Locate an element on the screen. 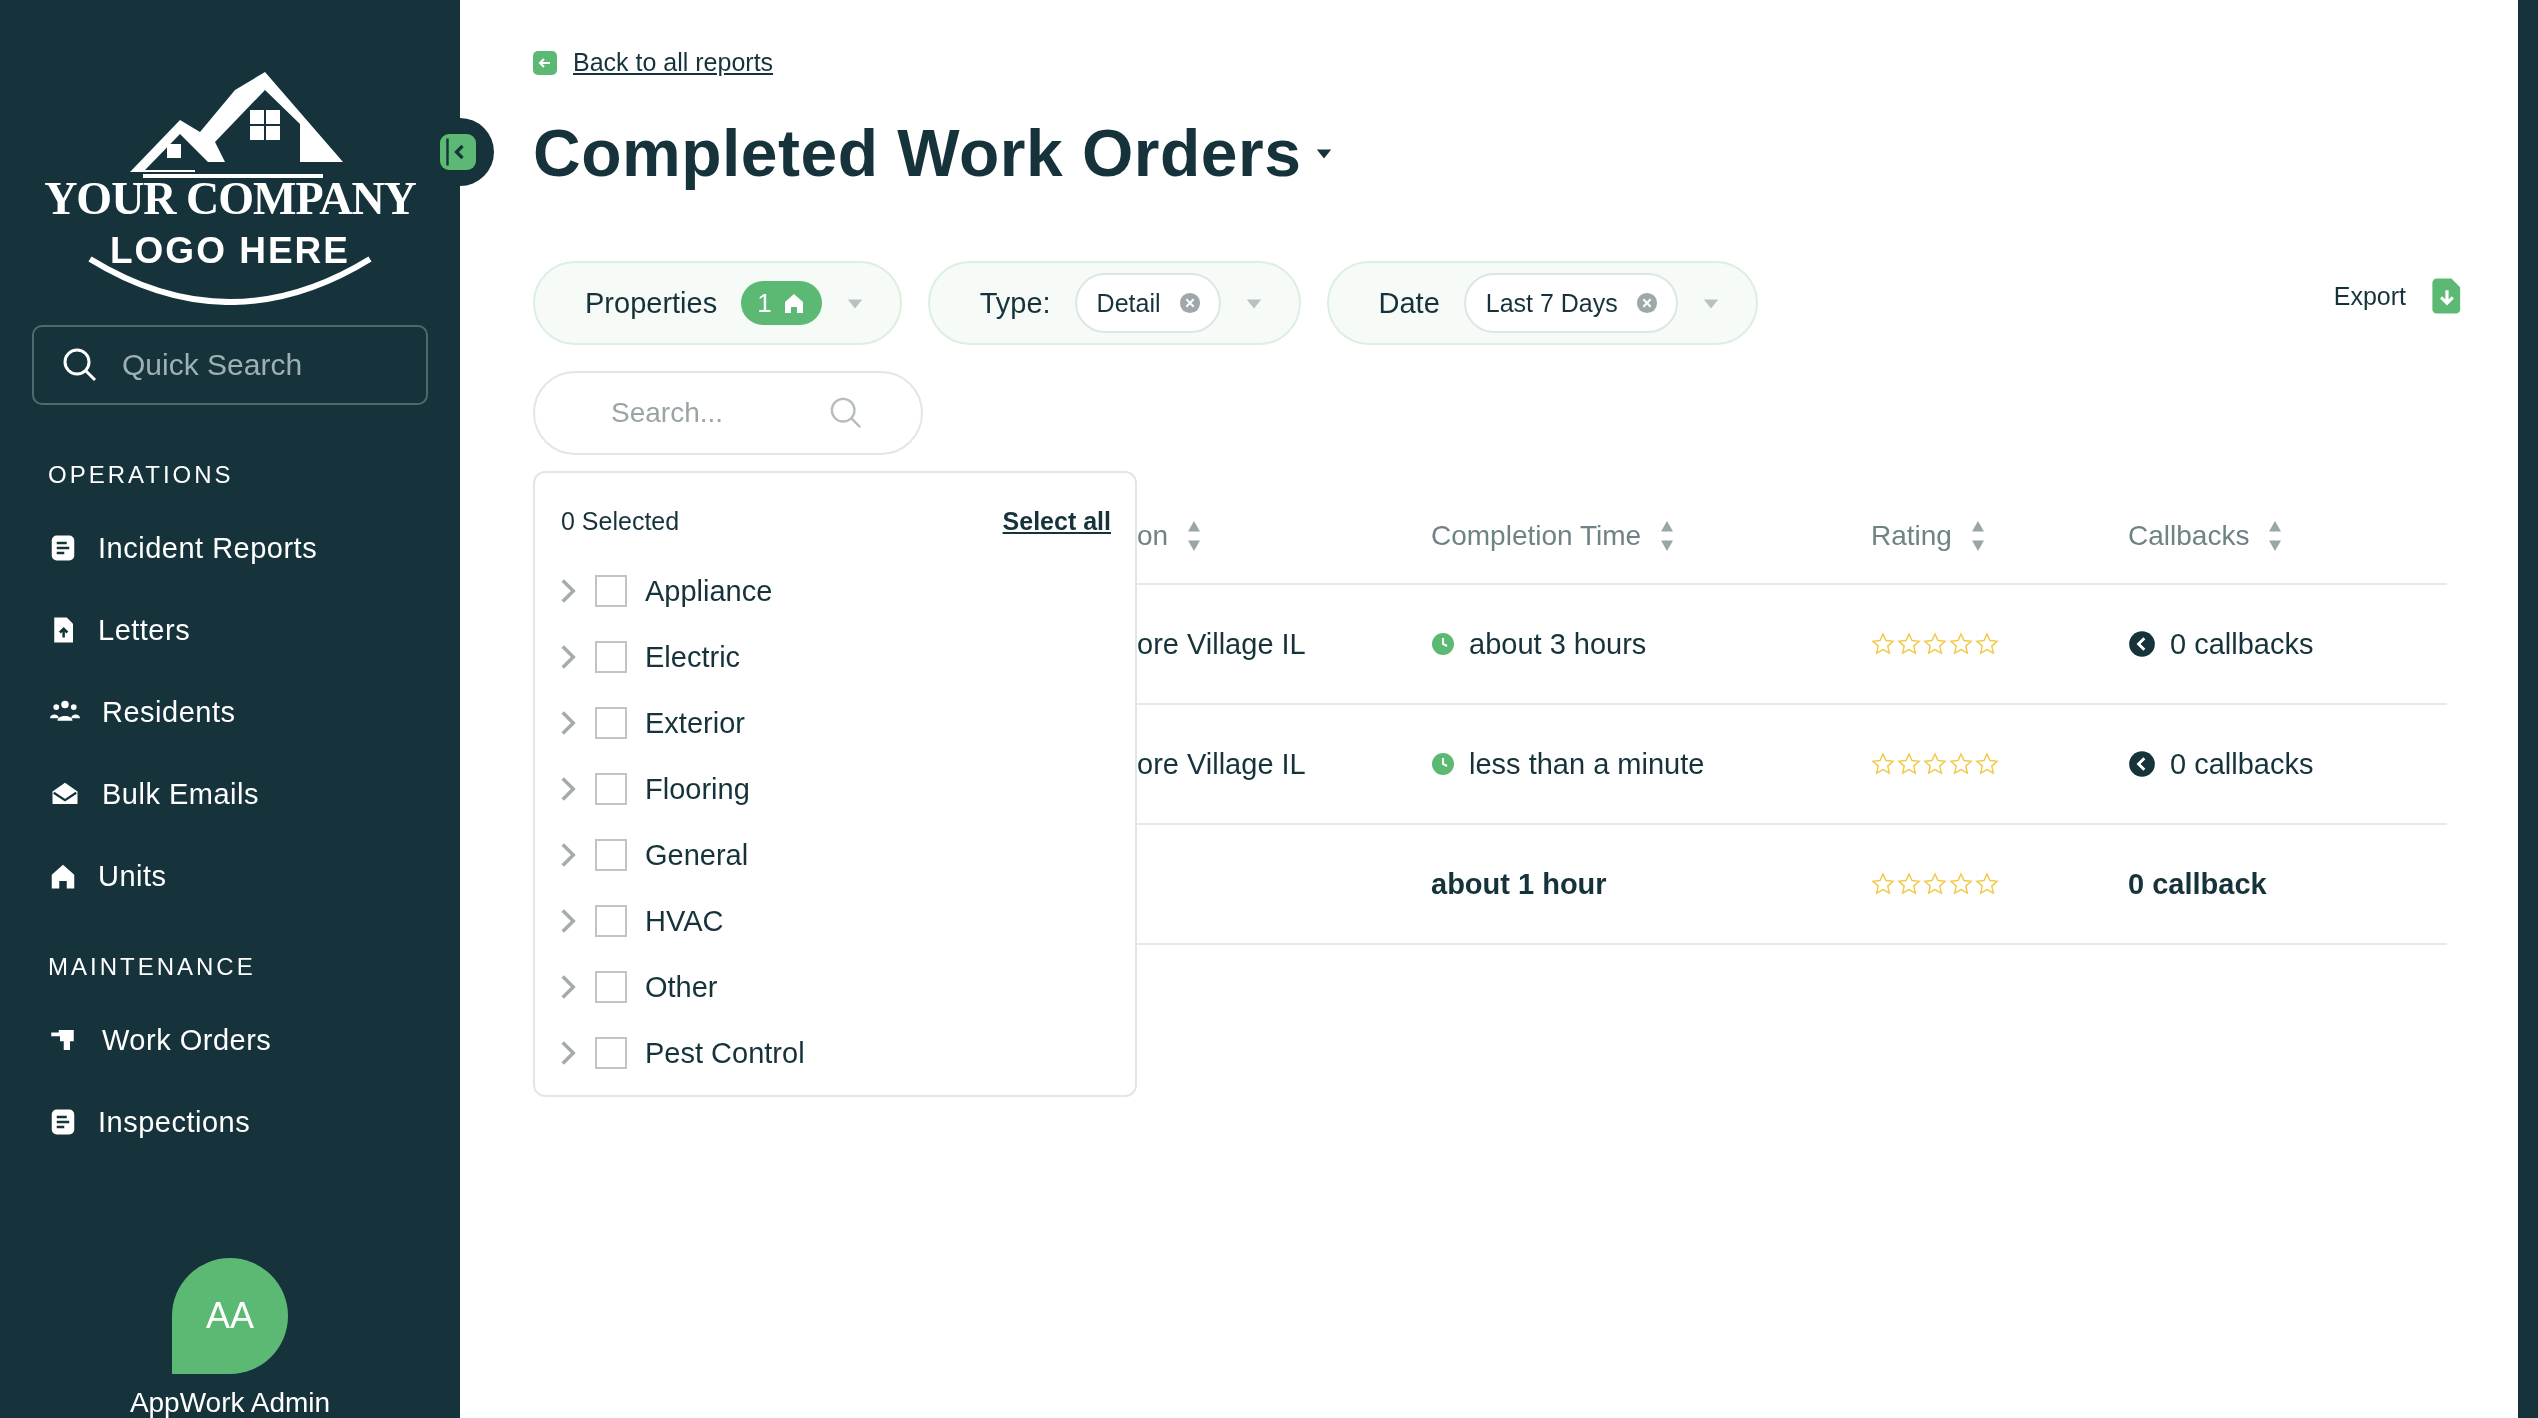  quick-search-input: Quick Search is located at coordinates (250, 365).